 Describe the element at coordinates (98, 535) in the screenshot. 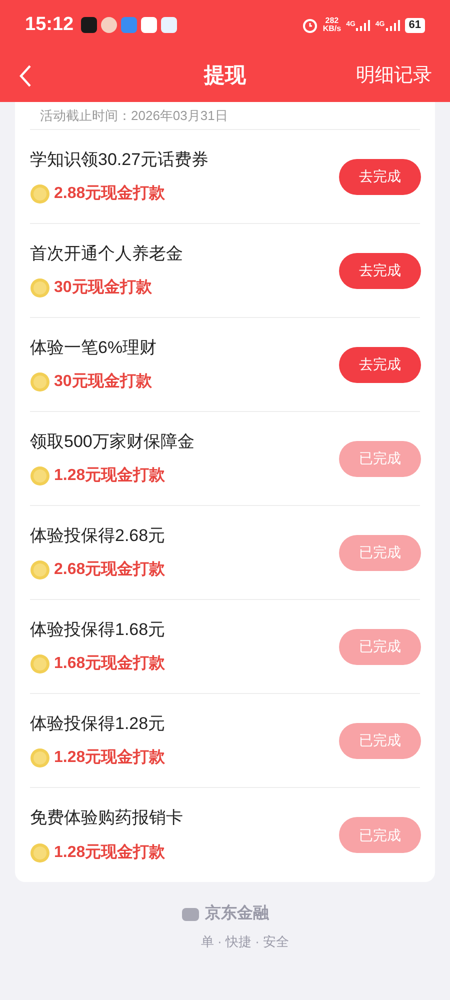

I see `task-title: 体验投保得2.68元` at that location.